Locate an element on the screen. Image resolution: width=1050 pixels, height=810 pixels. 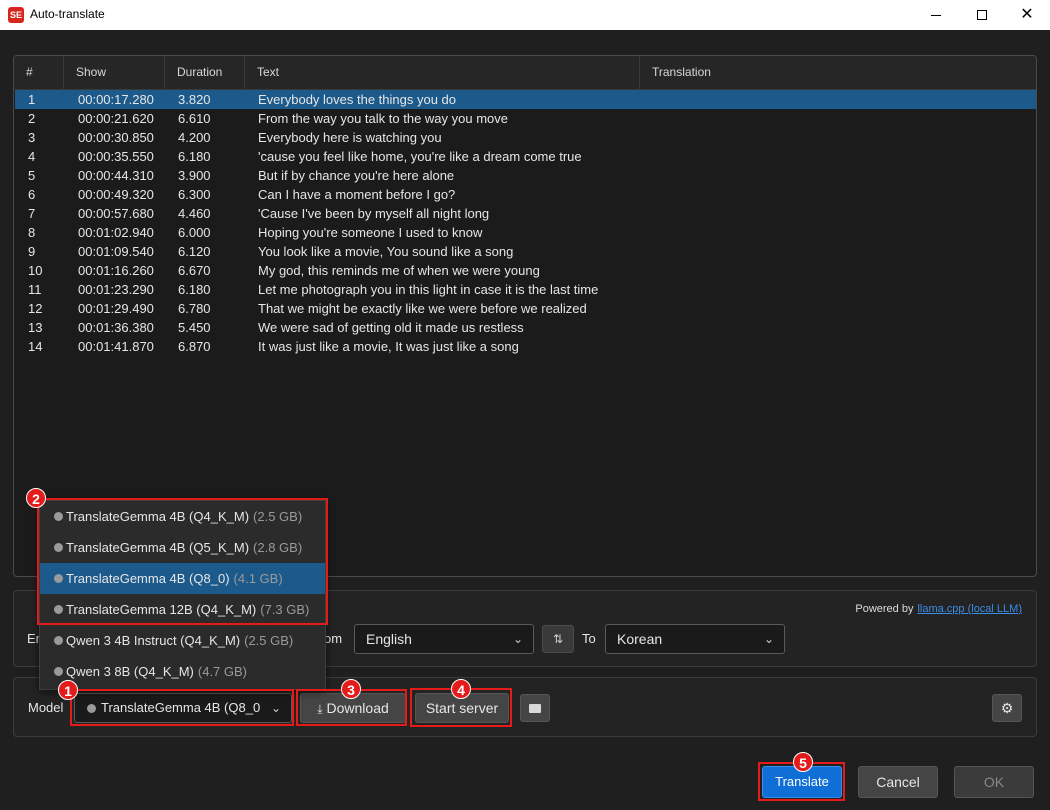
row-show-time: 00:01:23.290 is located at coordinates (116, 289).